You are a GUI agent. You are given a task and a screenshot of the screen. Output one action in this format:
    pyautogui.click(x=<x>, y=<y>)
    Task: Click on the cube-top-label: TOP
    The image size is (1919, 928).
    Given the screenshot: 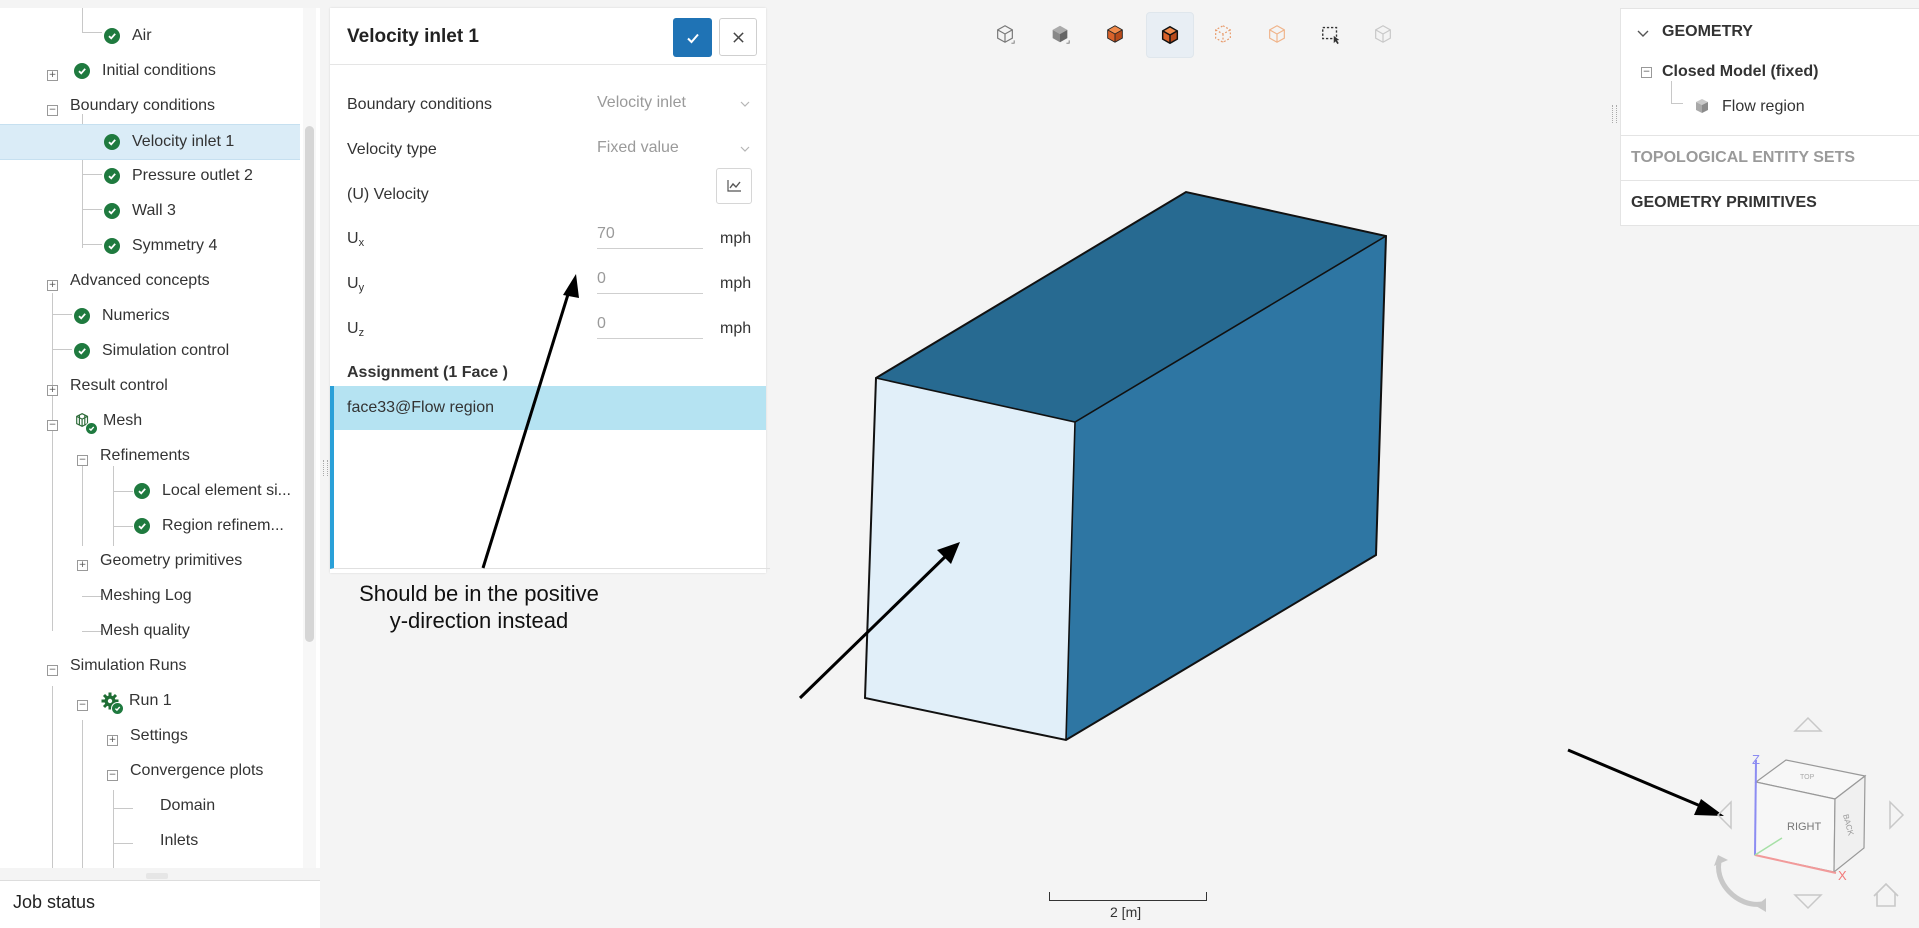 What is the action you would take?
    pyautogui.click(x=1807, y=777)
    